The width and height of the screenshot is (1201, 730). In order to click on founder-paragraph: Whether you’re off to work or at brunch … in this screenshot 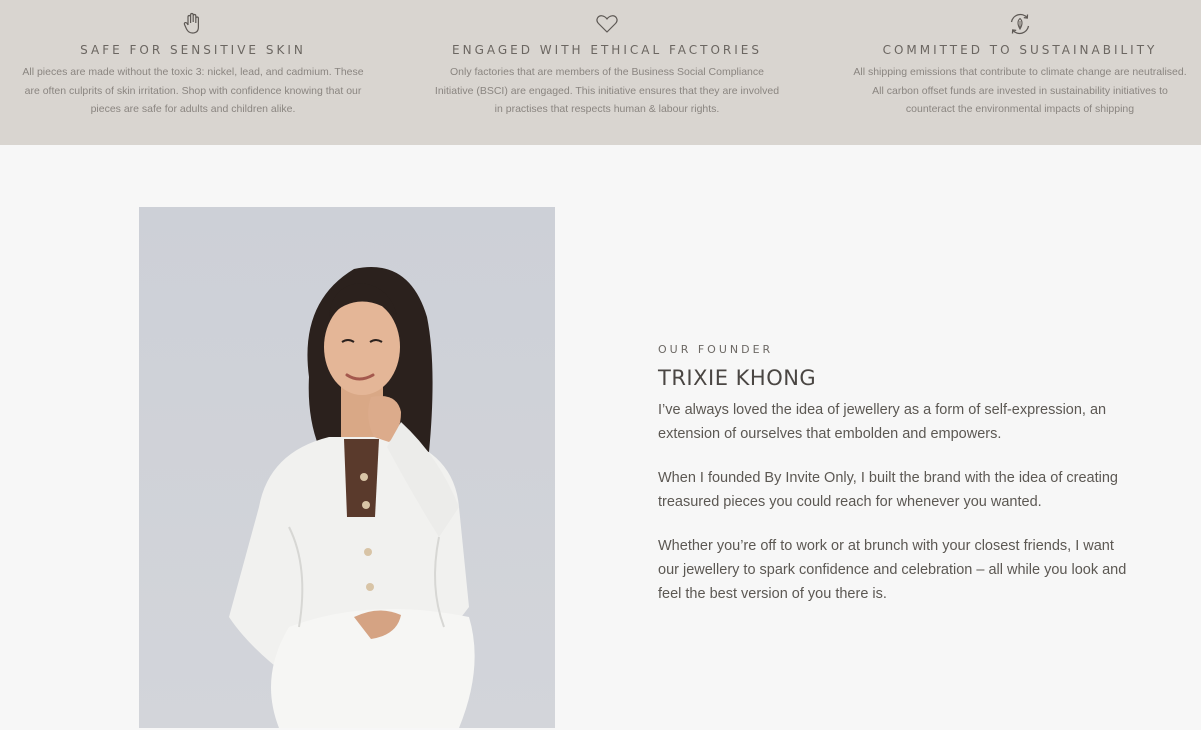, I will do `click(892, 570)`.